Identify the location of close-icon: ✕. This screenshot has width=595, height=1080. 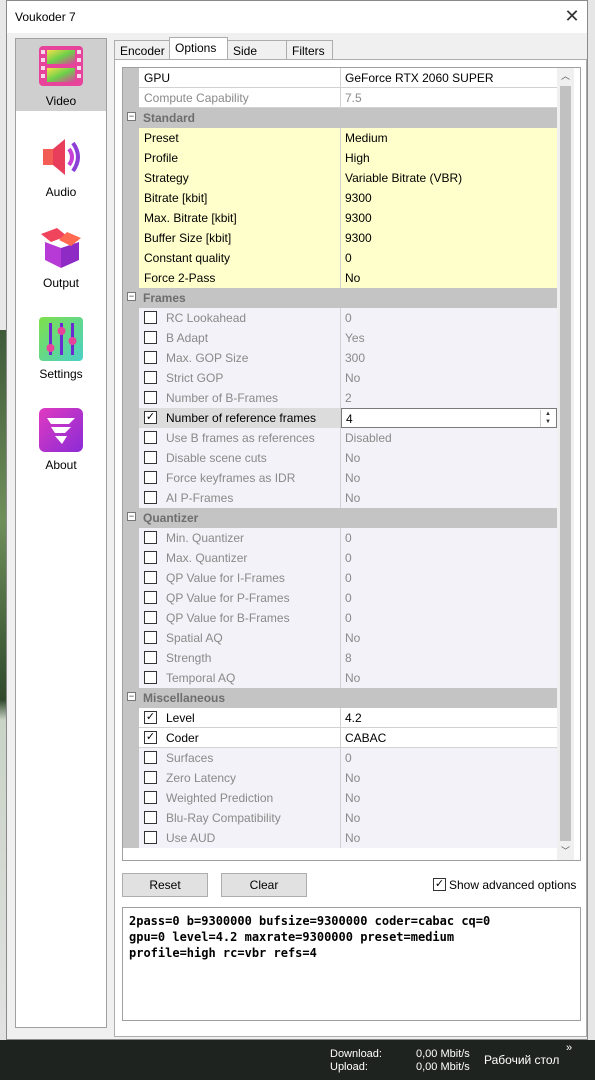
(572, 16).